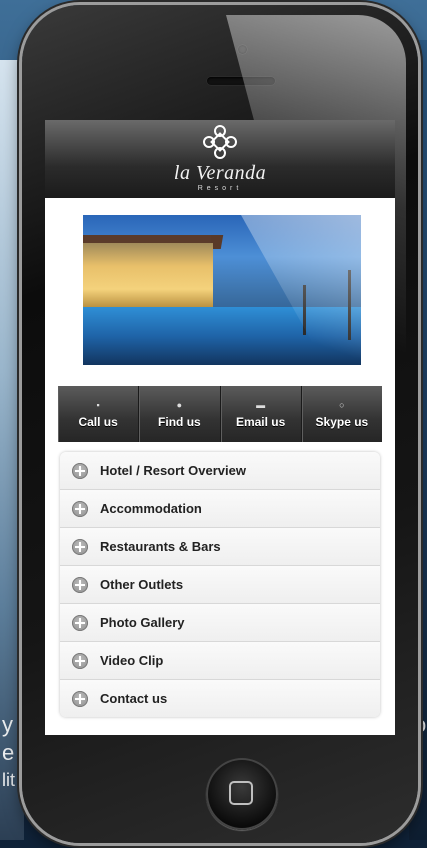  I want to click on call-us-button: ▪ Call us, so click(99, 414).